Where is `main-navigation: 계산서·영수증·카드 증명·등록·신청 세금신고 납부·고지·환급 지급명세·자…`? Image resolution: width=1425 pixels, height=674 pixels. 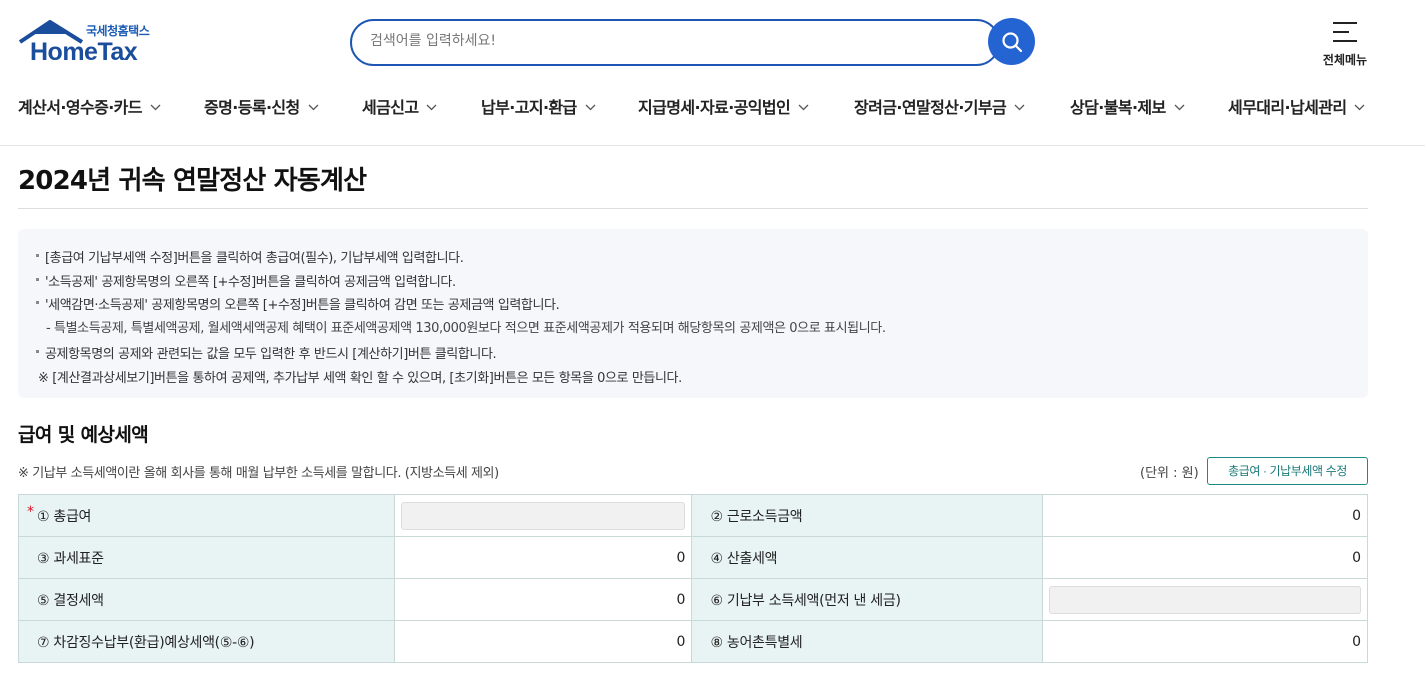
main-navigation: 계산서·영수증·카드 증명·등록·신청 세금신고 납부·고지·환급 지급명세·자… is located at coordinates (712, 107).